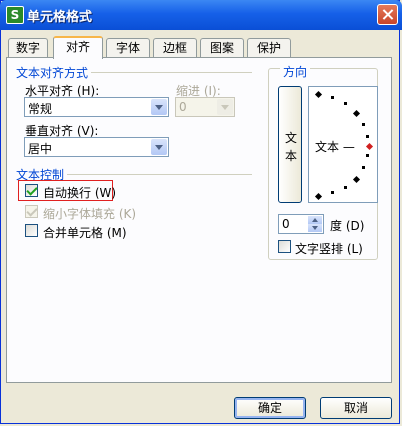 This screenshot has height=426, width=402. I want to click on vertical-align-value: 居中, so click(40, 149).